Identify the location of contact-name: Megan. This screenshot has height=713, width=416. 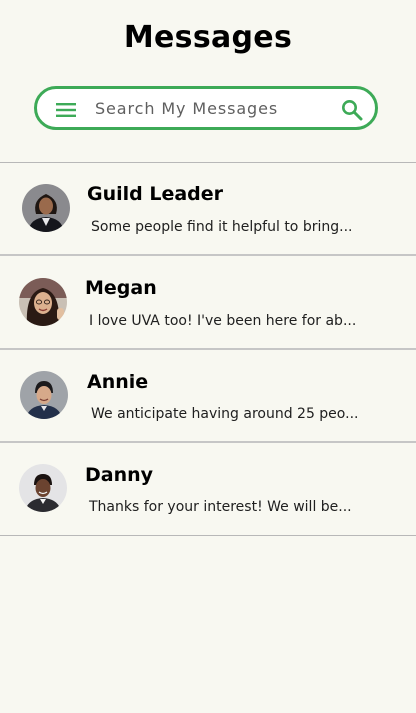
(121, 288).